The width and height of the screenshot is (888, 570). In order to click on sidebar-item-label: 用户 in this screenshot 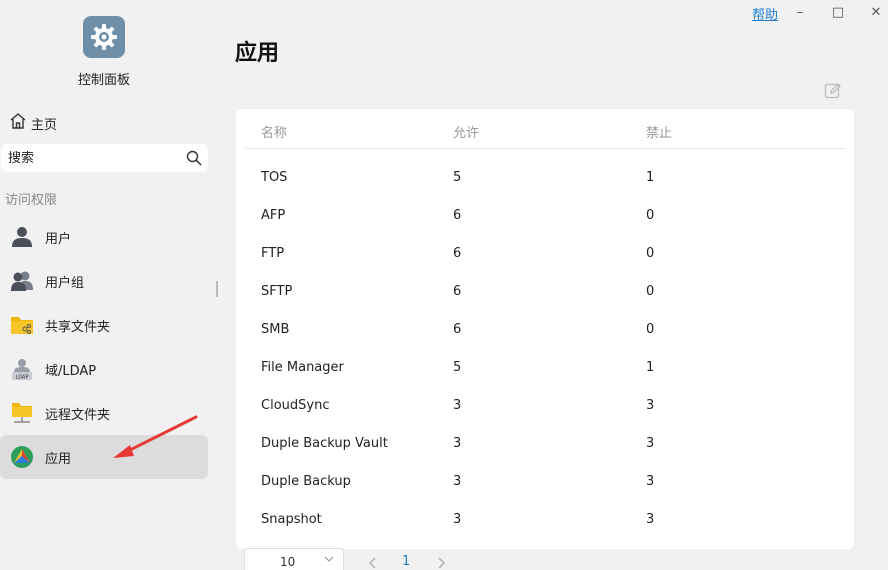, I will do `click(58, 239)`.